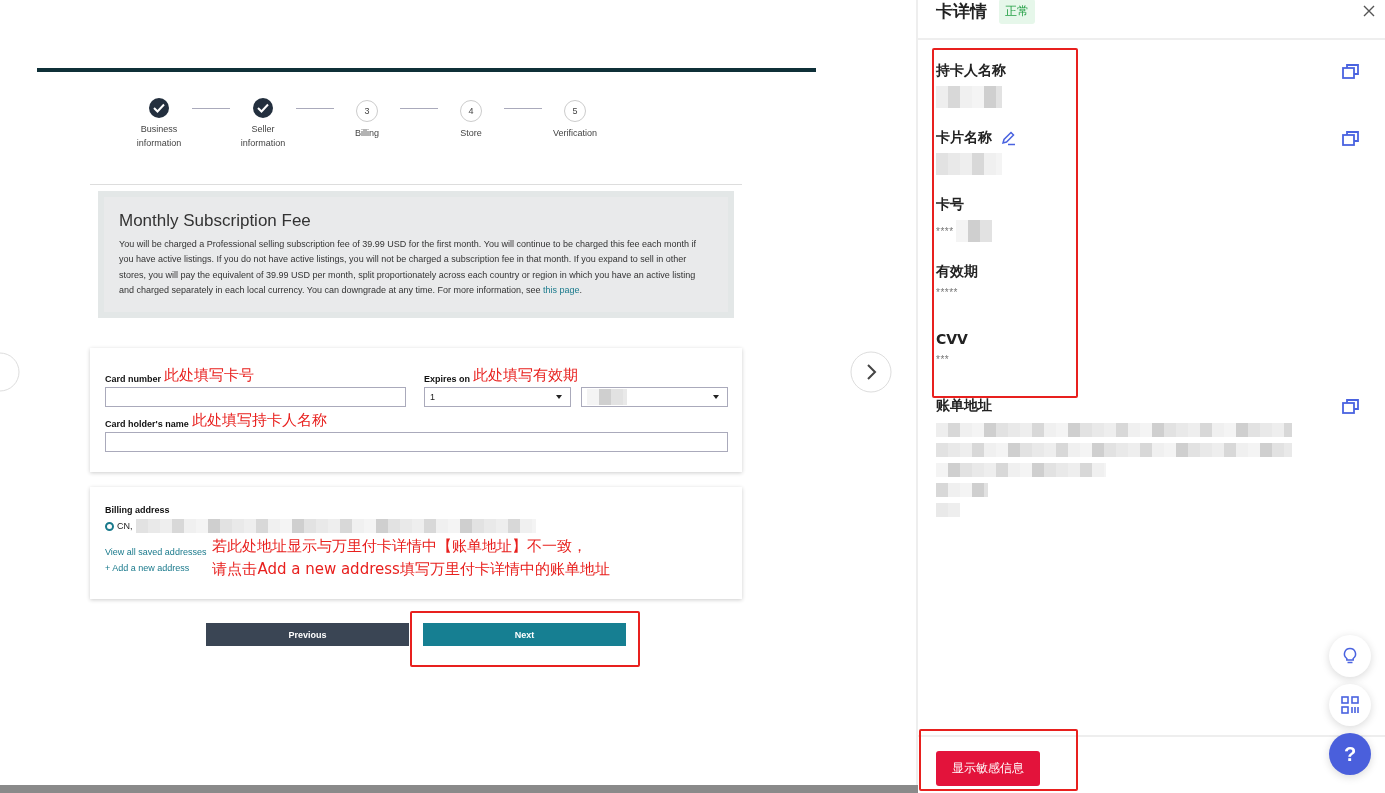  I want to click on field-label: 有效期, so click(957, 272).